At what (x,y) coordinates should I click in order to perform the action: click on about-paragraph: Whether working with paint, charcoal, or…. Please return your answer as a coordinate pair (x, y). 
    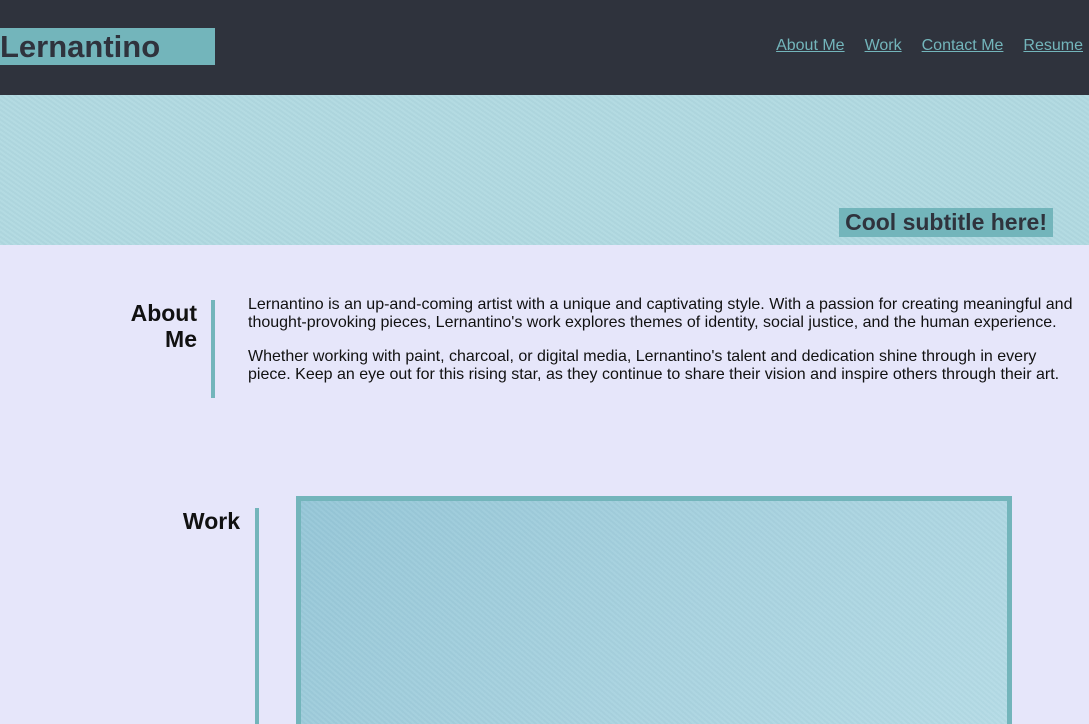
    Looking at the image, I should click on (654, 365).